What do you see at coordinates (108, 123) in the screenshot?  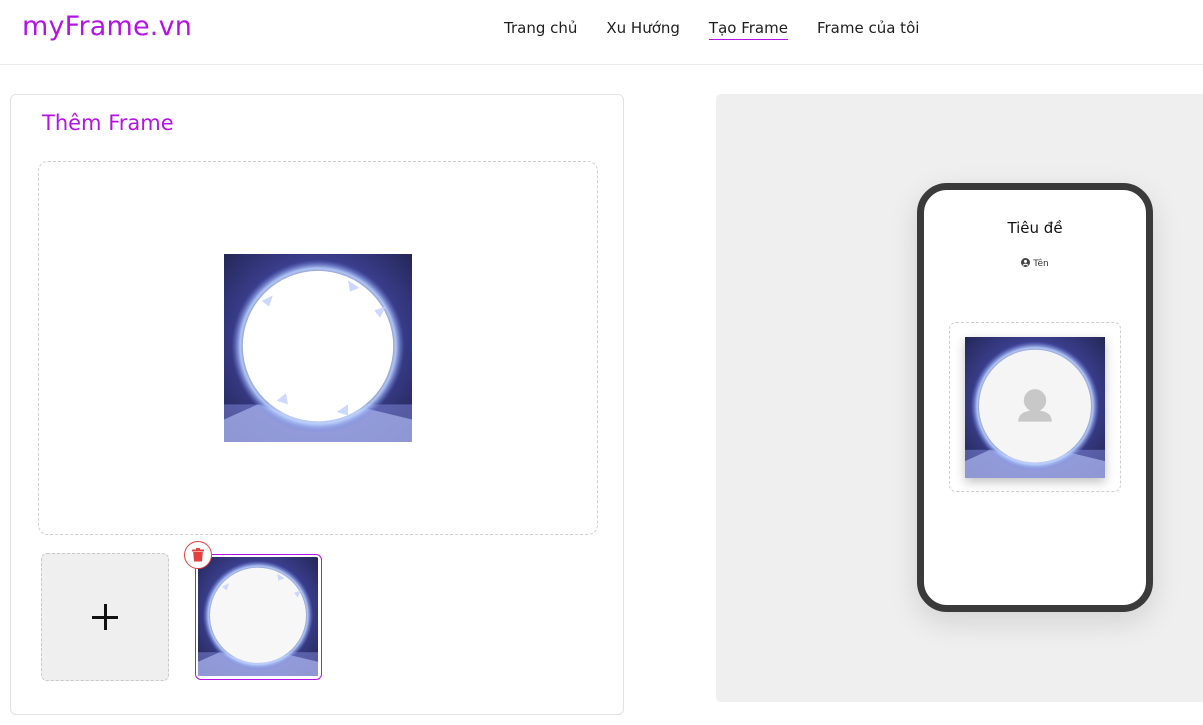 I see `card-title: Thêm Frame` at bounding box center [108, 123].